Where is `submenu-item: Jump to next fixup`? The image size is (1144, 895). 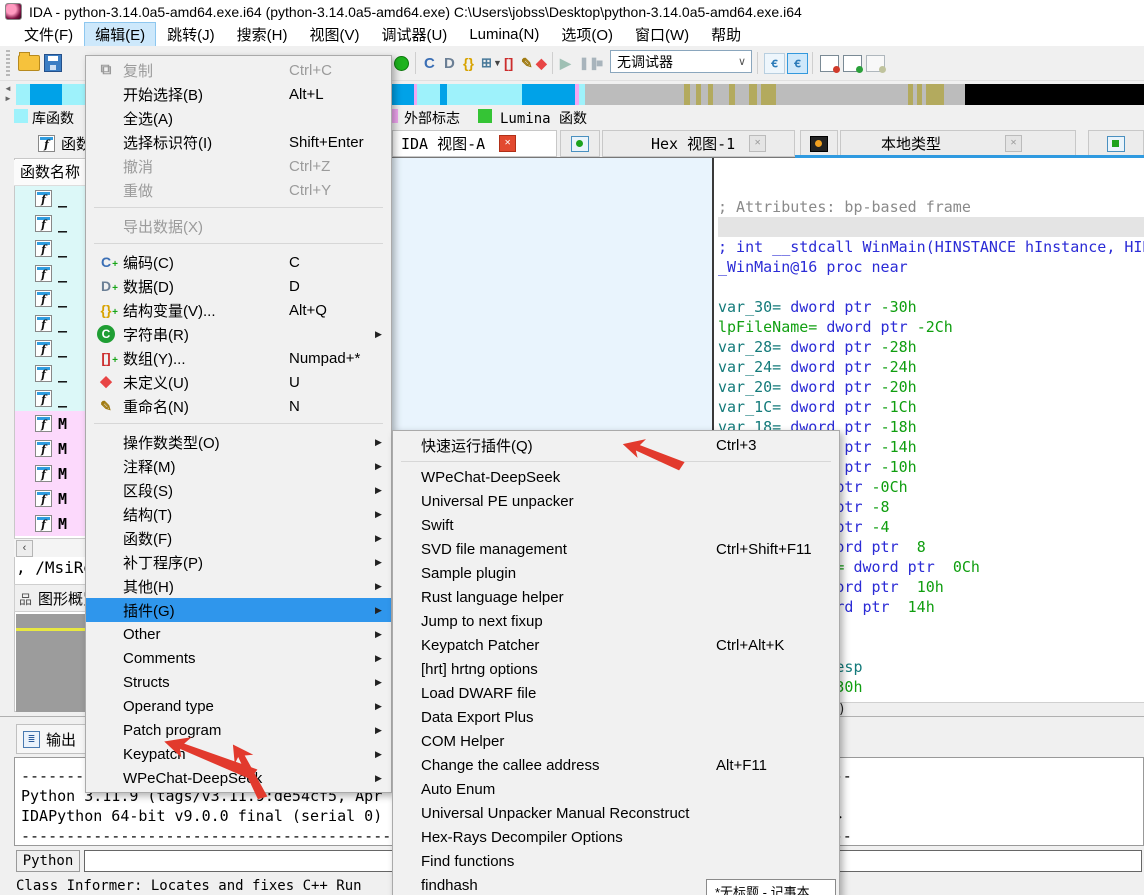
submenu-item: Jump to next fixup is located at coordinates (616, 621).